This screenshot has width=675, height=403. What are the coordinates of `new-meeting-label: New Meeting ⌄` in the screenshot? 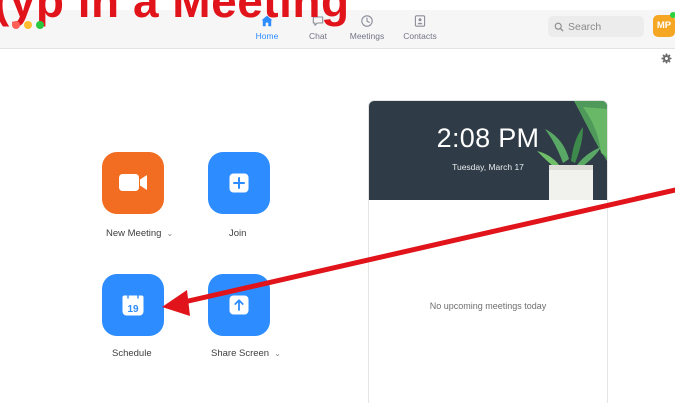 It's located at (140, 233).